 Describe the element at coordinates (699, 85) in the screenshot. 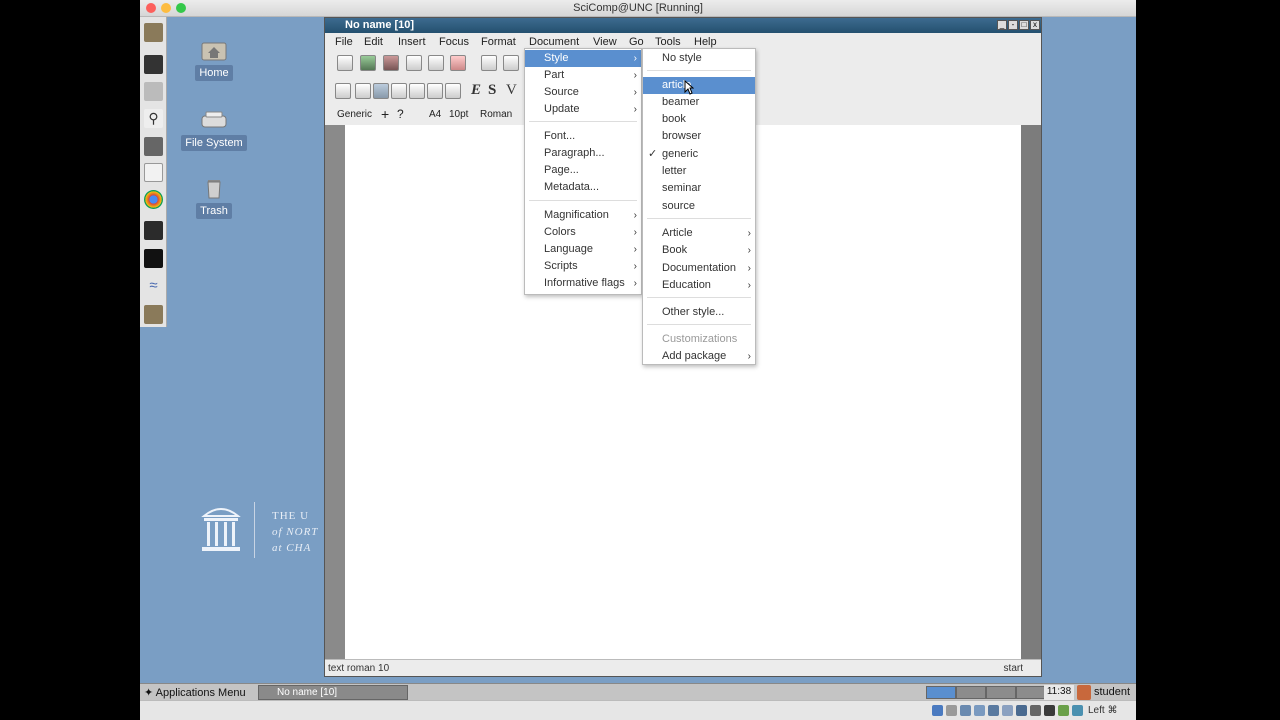

I see `style-article: article` at that location.